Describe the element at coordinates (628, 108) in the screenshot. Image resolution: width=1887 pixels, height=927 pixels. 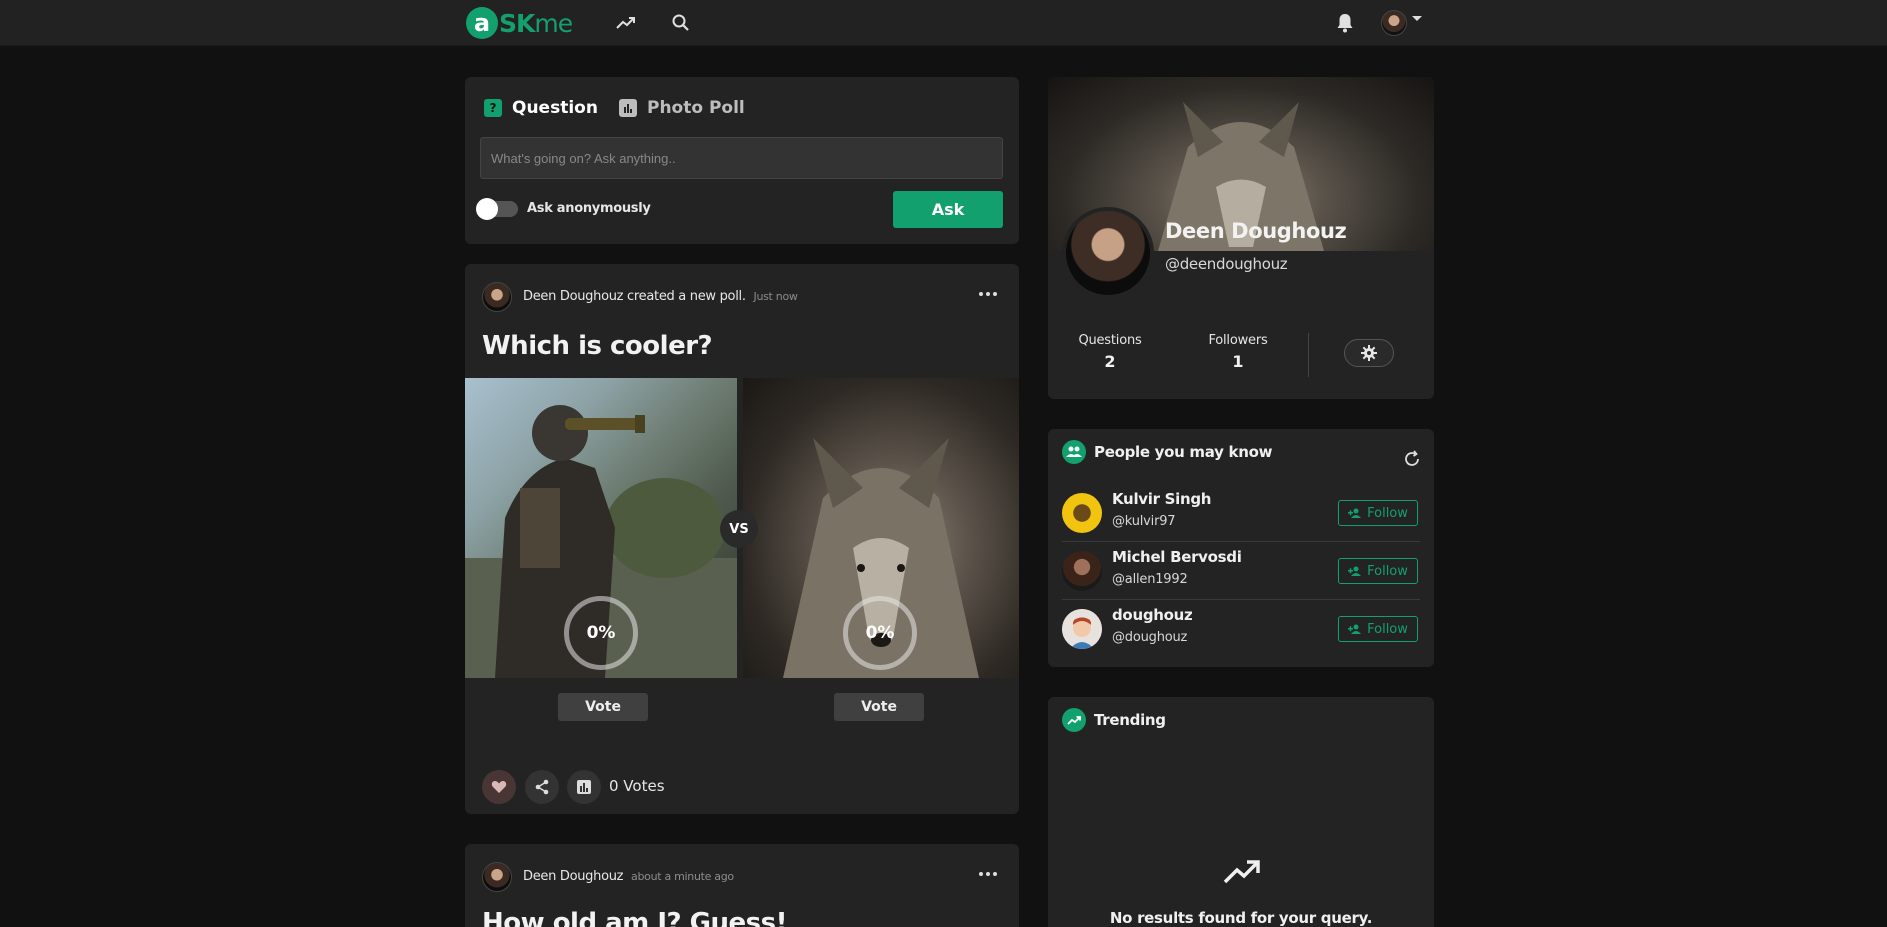
I see `poll-icon` at that location.